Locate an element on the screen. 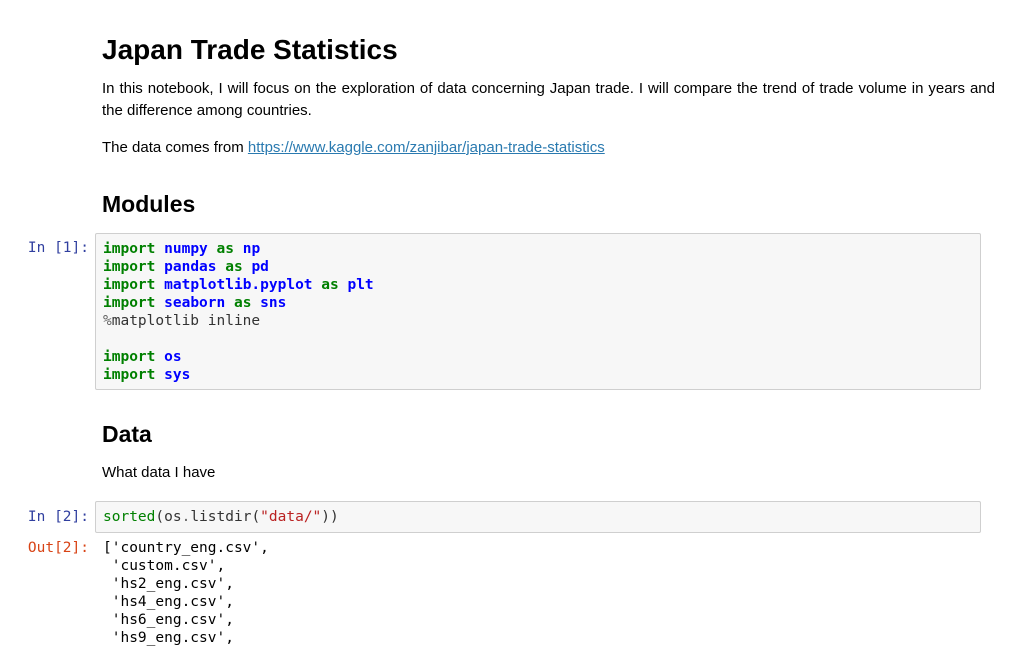 This screenshot has width=1017, height=648. code-line-5: %matplotlib inline is located at coordinates (182, 321).